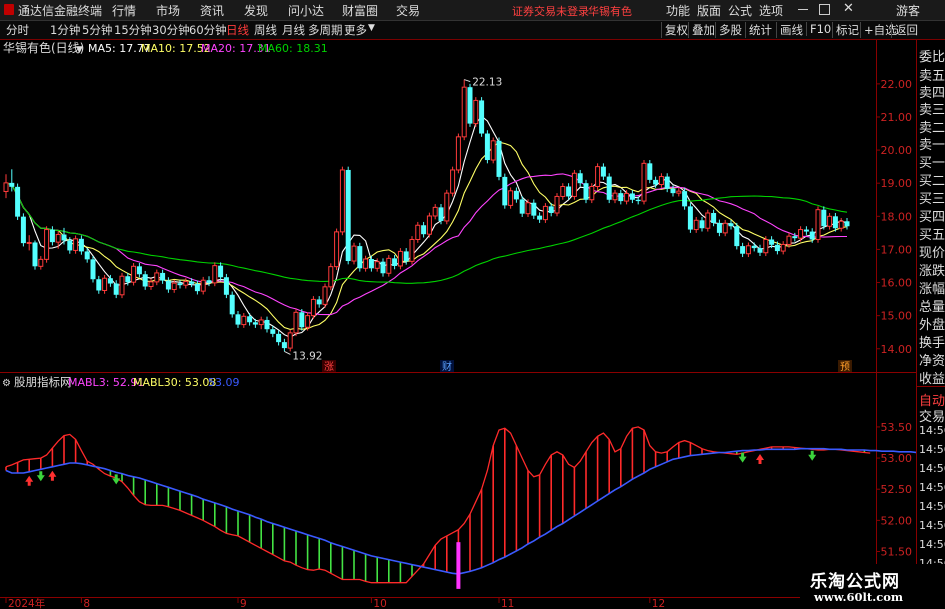 Image resolution: width=945 pixels, height=609 pixels. Describe the element at coordinates (932, 341) in the screenshot. I see `side-item-16: 换手` at that location.